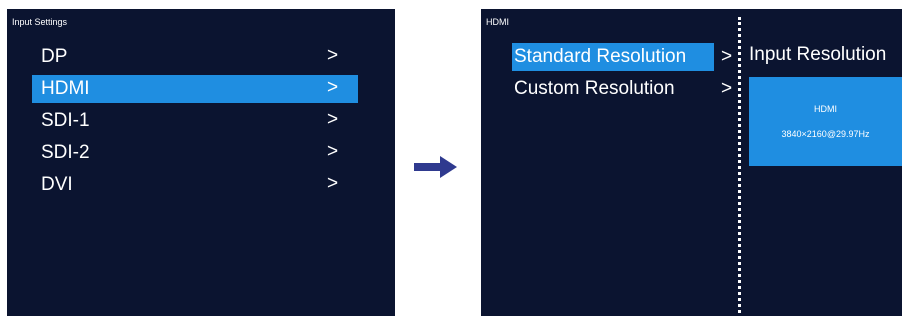 The width and height of the screenshot is (902, 316). I want to click on panel-heading: Input Resolution, so click(818, 54).